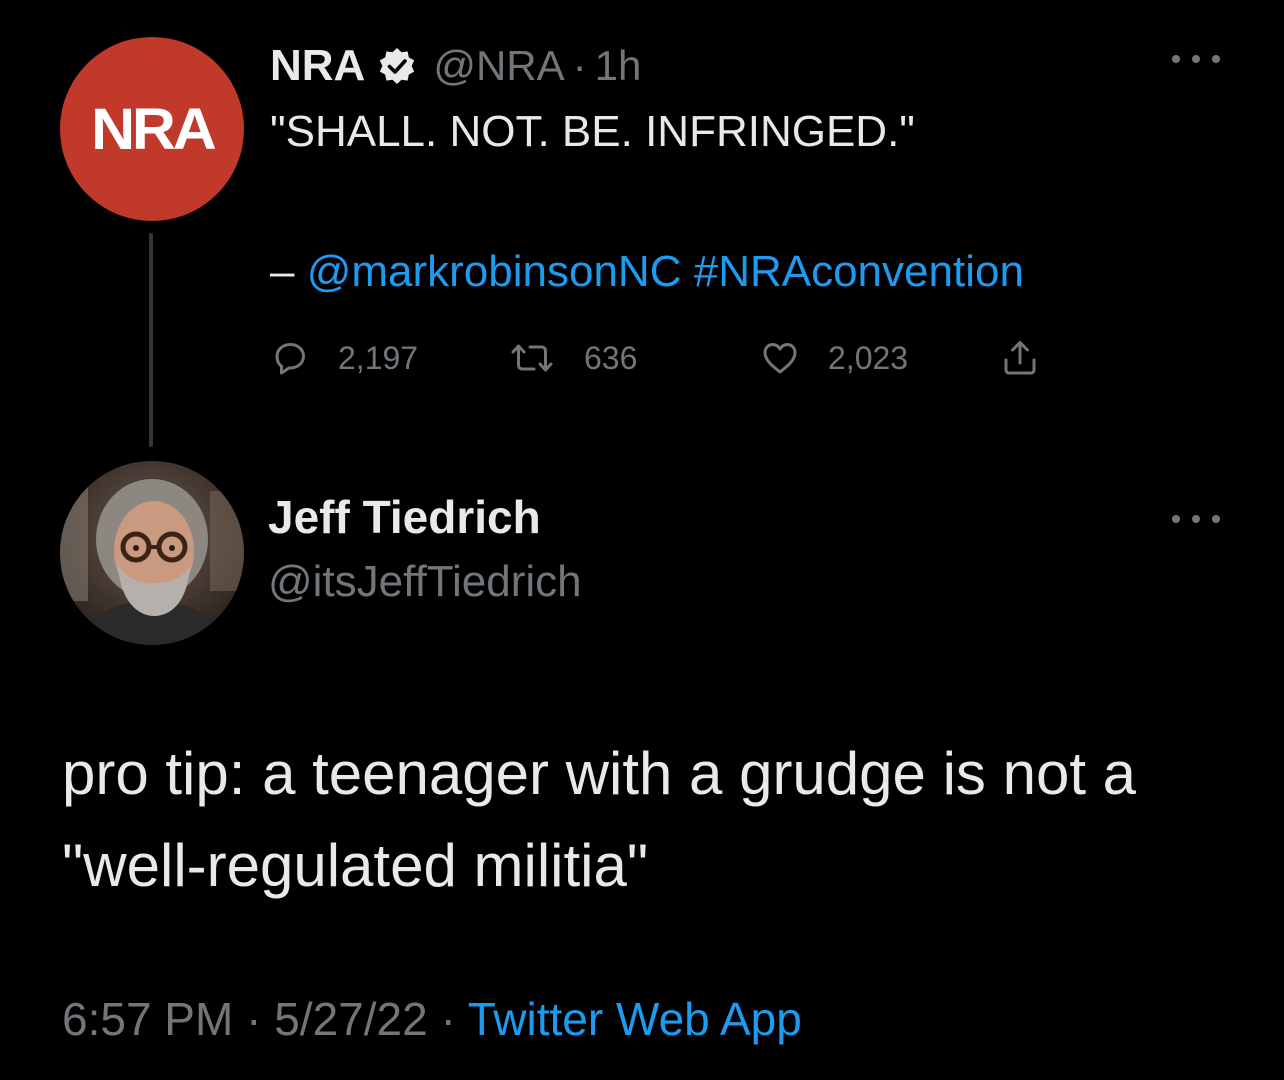 The height and width of the screenshot is (1080, 1284). I want to click on retweet-count: 636, so click(611, 357).